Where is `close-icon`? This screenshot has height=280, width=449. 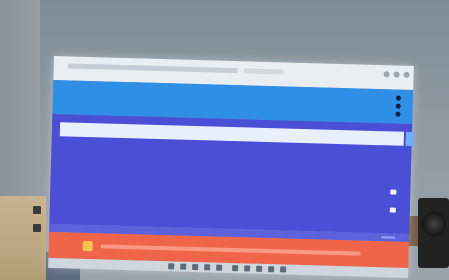
close-icon is located at coordinates (406, 74).